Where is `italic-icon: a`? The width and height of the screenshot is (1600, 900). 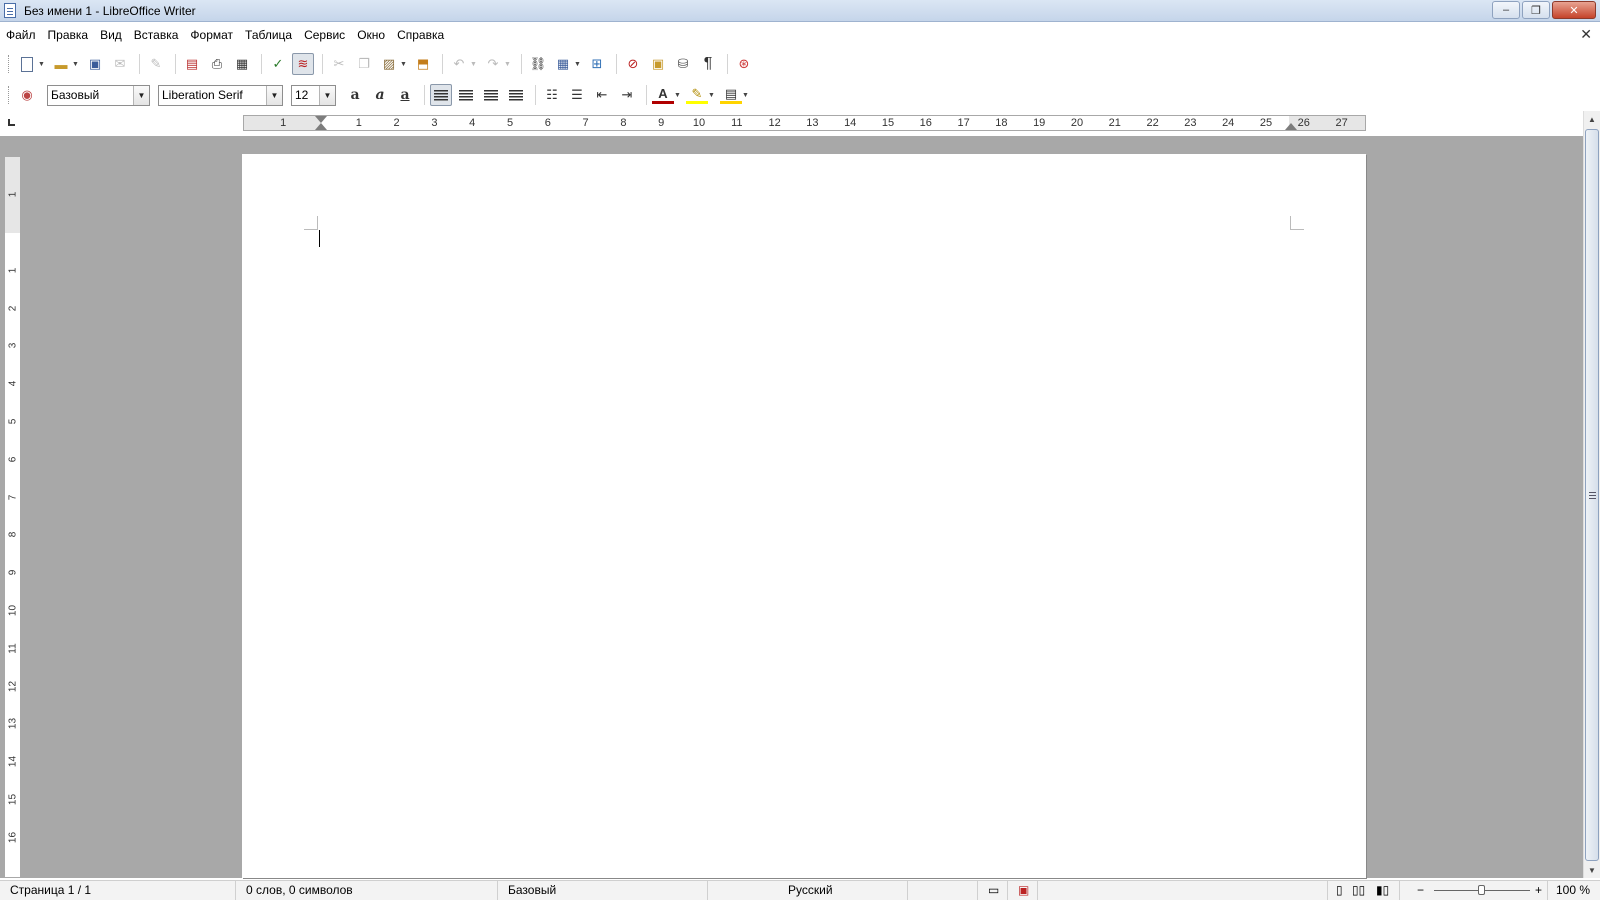
italic-icon: a is located at coordinates (380, 95).